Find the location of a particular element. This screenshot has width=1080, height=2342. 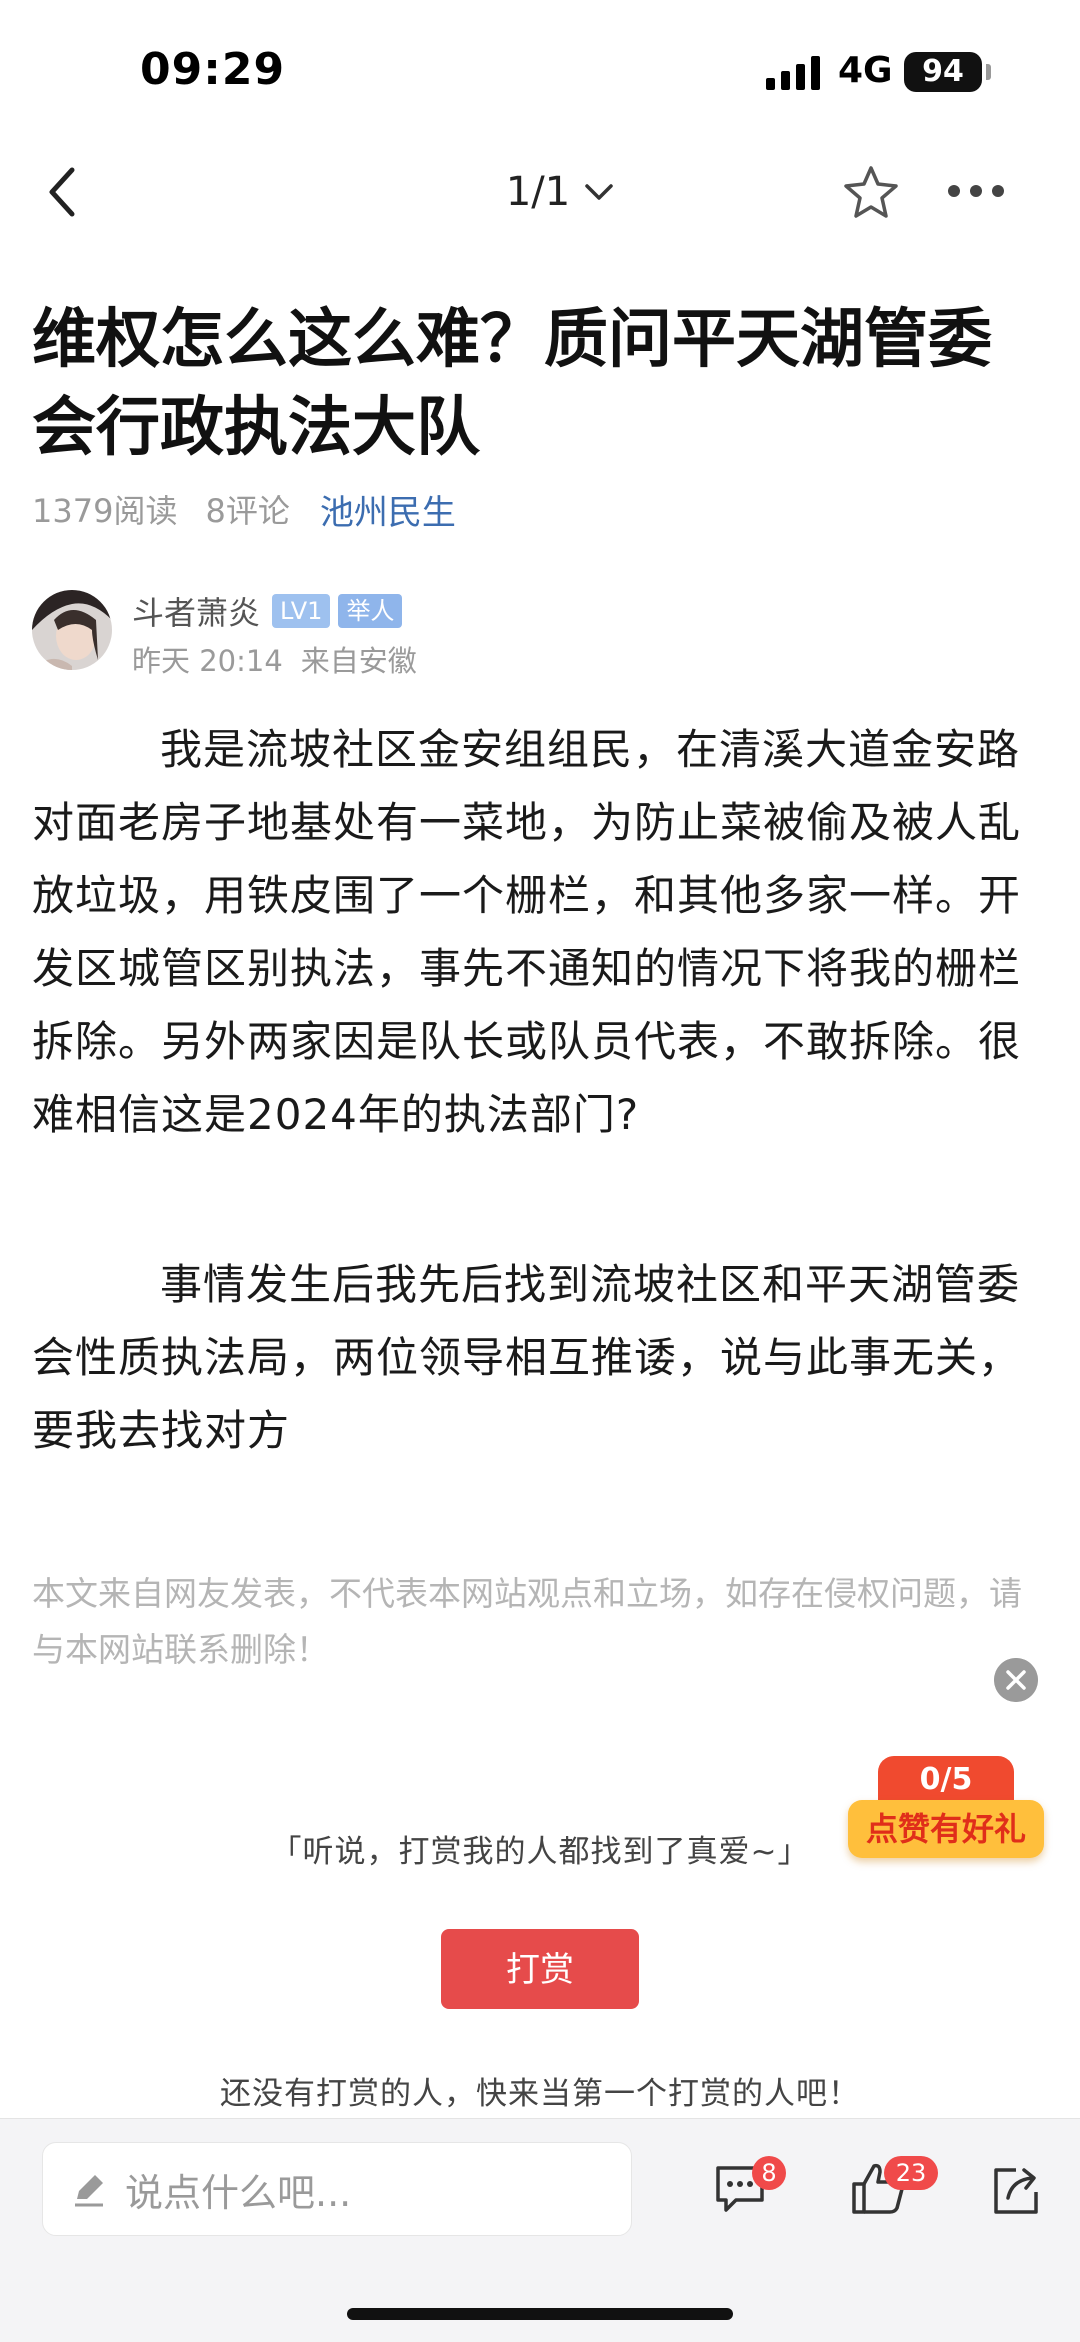

tip-quote: 「听说，打赏我的人都找到了真爱~」 is located at coordinates (540, 1852).